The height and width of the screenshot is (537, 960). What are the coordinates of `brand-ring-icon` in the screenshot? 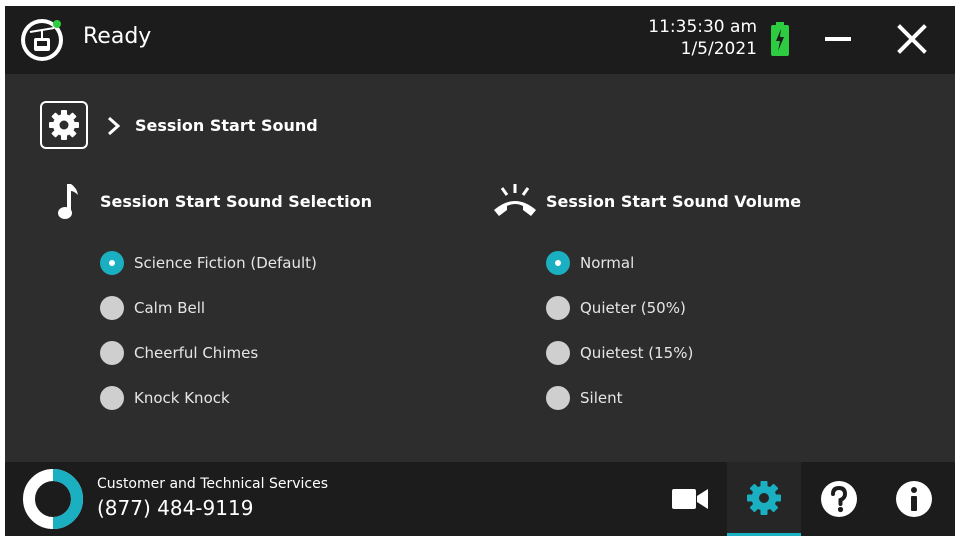 It's located at (53, 499).